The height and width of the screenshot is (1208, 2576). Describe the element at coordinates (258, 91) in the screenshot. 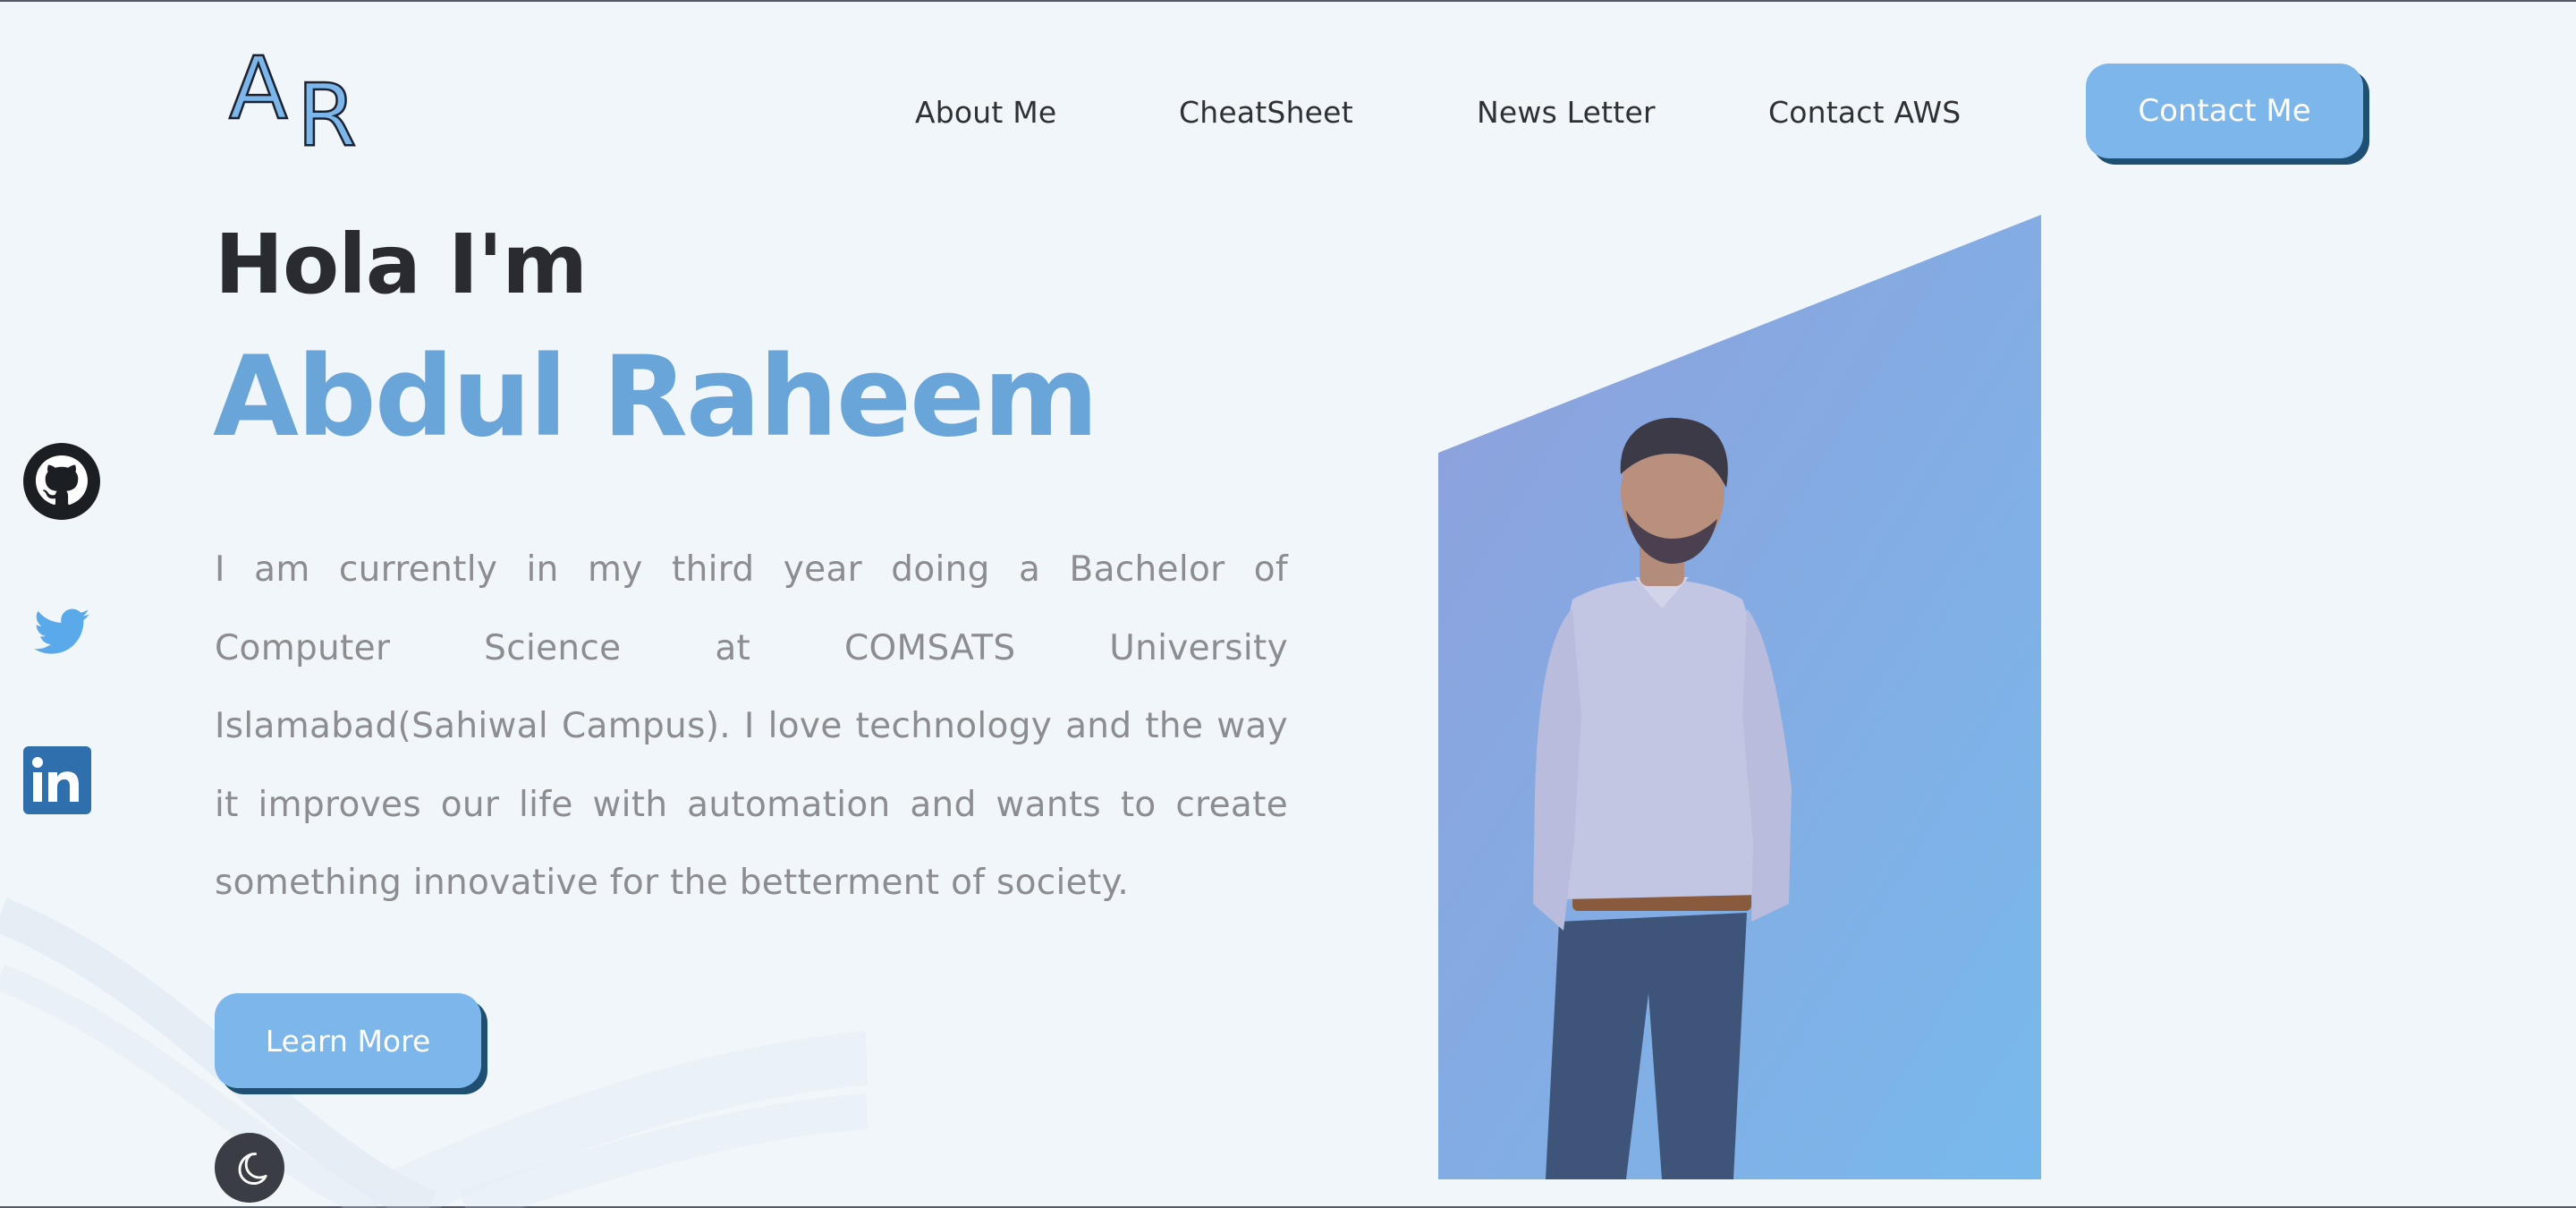

I see `logo-letter-a: A` at that location.